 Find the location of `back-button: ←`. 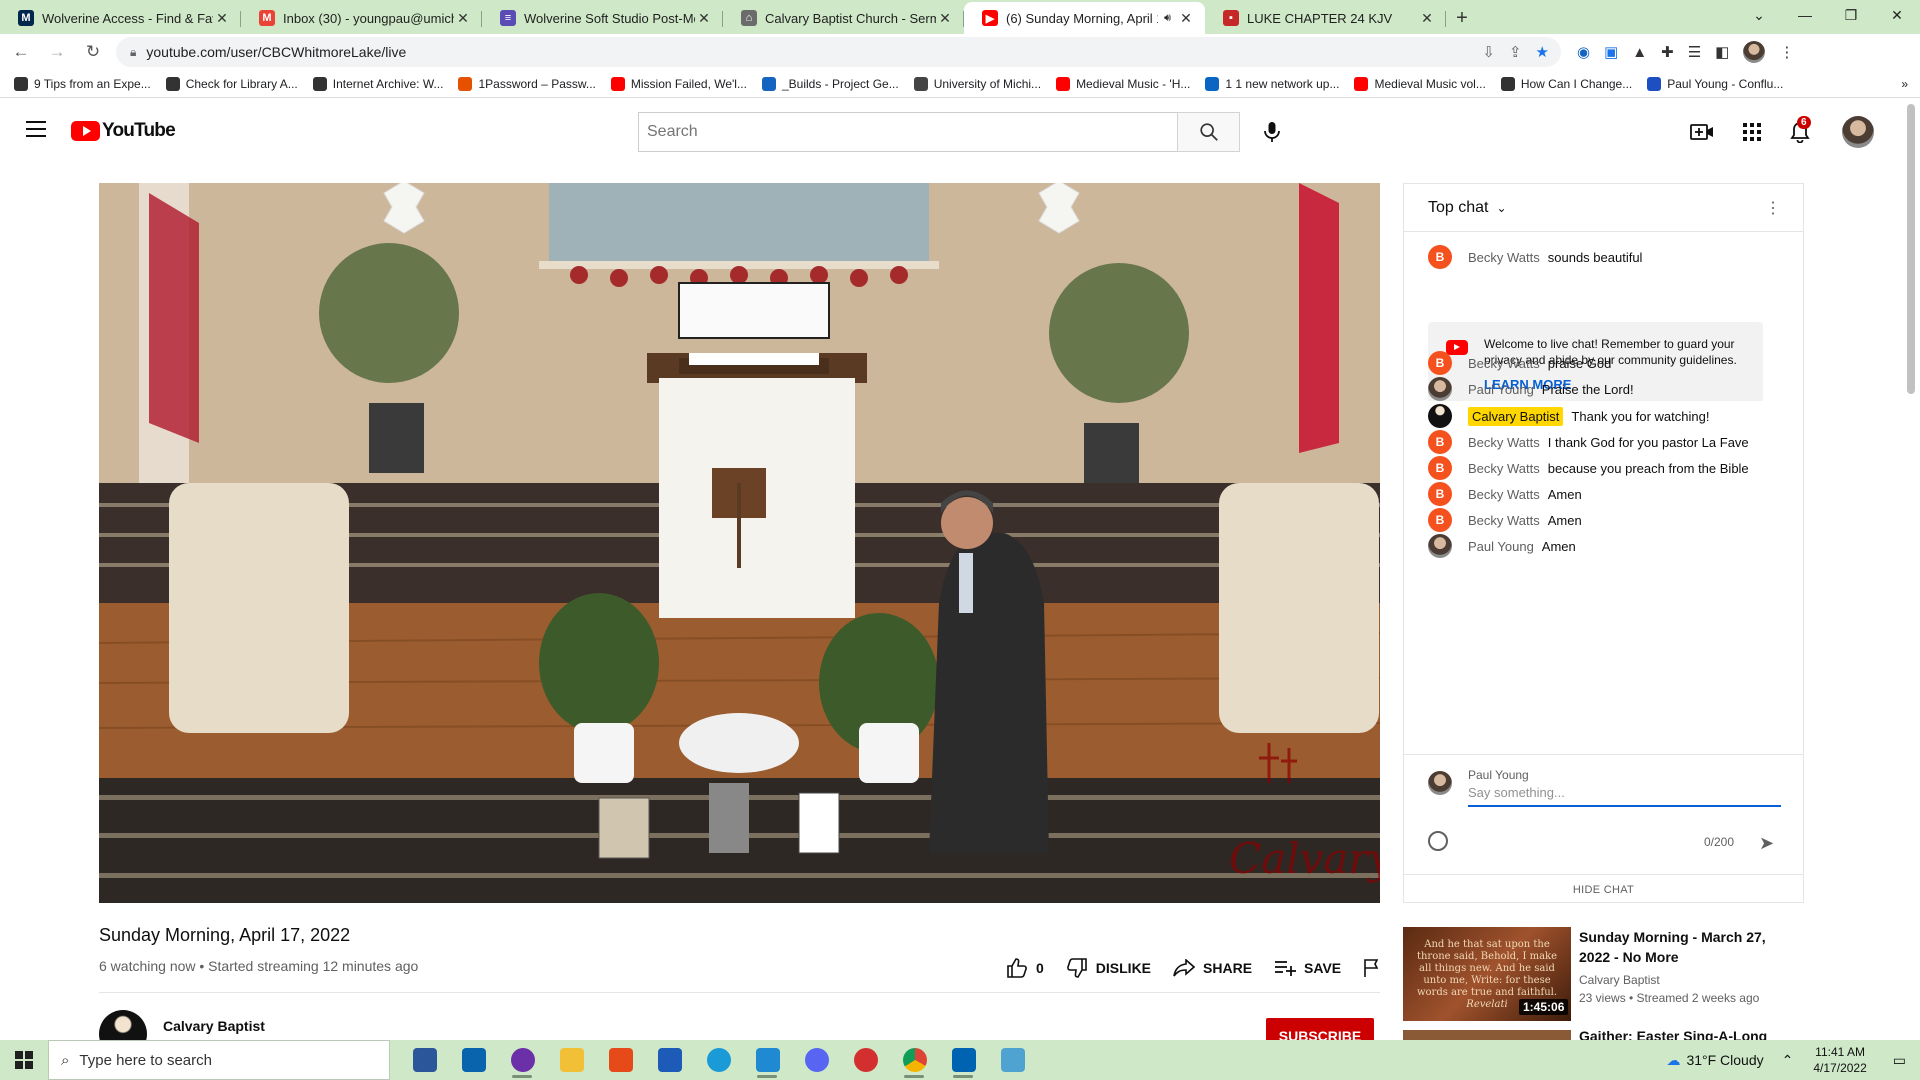

back-button: ← is located at coordinates (21, 52).